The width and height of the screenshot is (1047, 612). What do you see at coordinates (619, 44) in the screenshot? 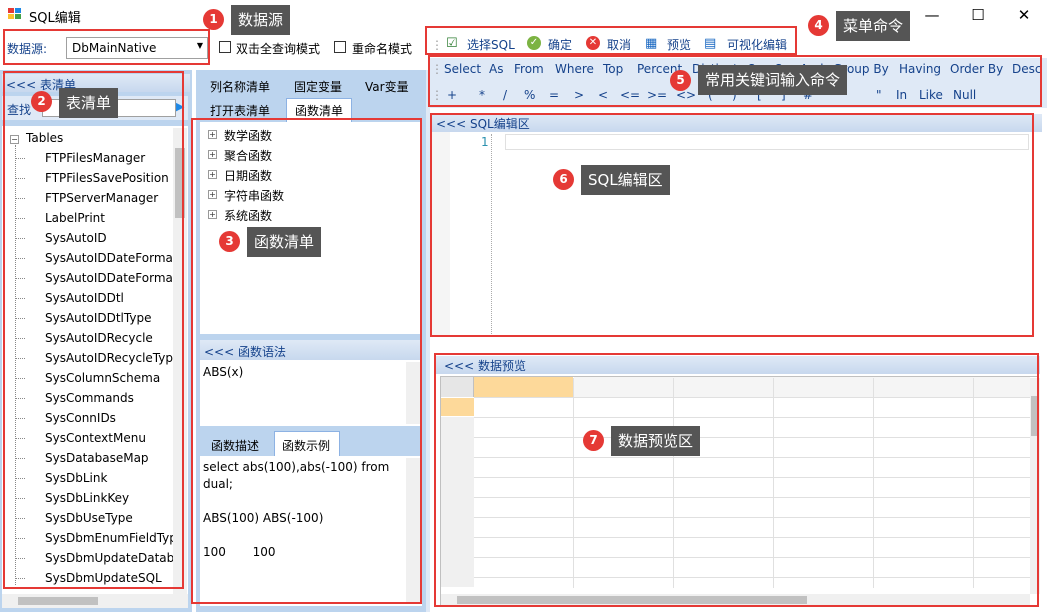
I see `cancel-button: 取消` at bounding box center [619, 44].